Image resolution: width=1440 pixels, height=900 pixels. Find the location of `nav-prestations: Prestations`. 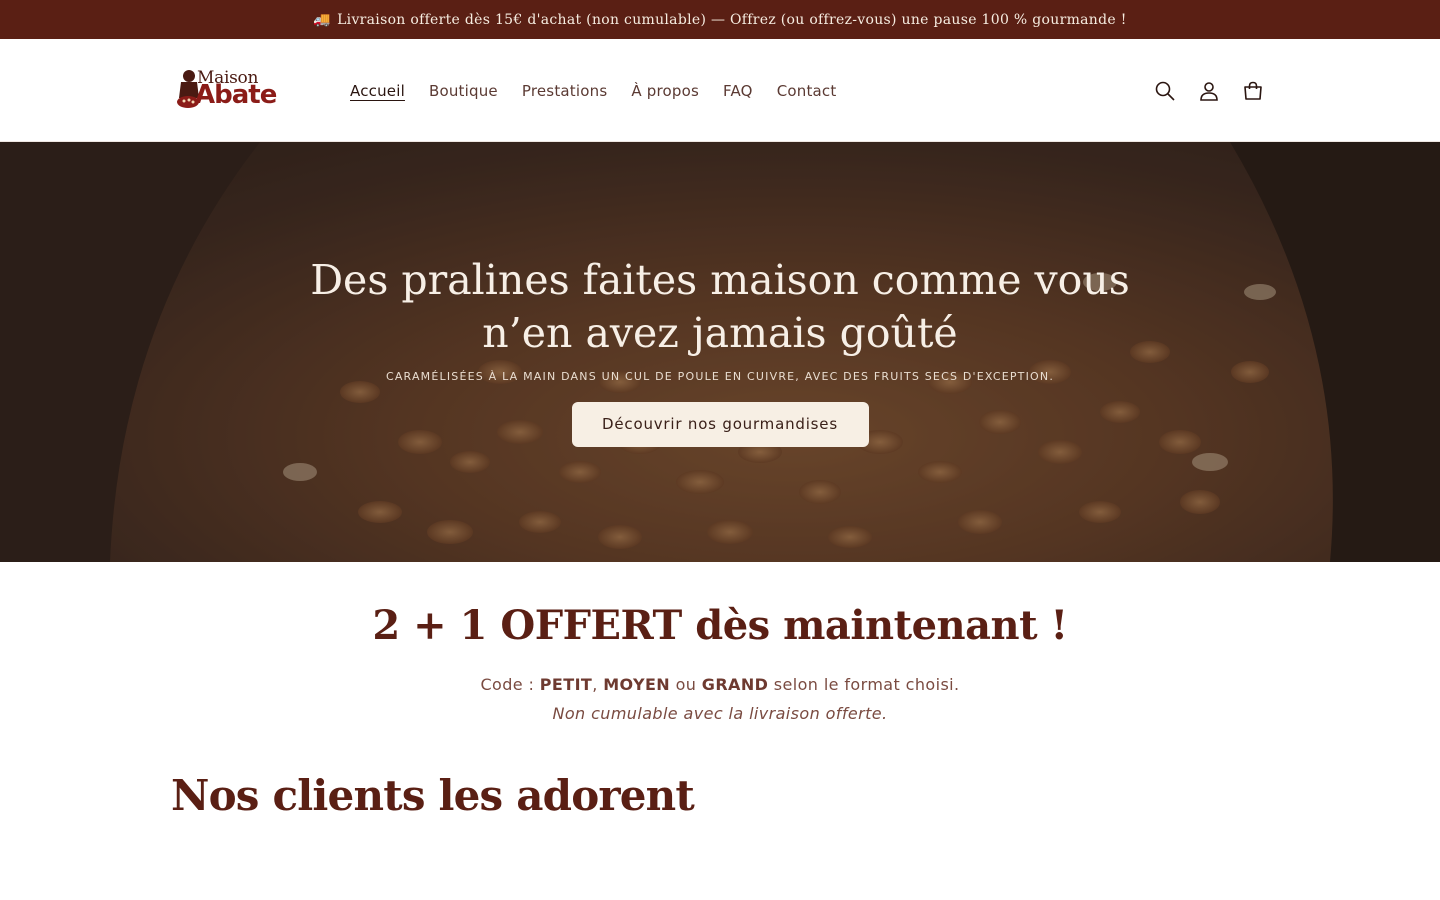

nav-prestations: Prestations is located at coordinates (564, 91).